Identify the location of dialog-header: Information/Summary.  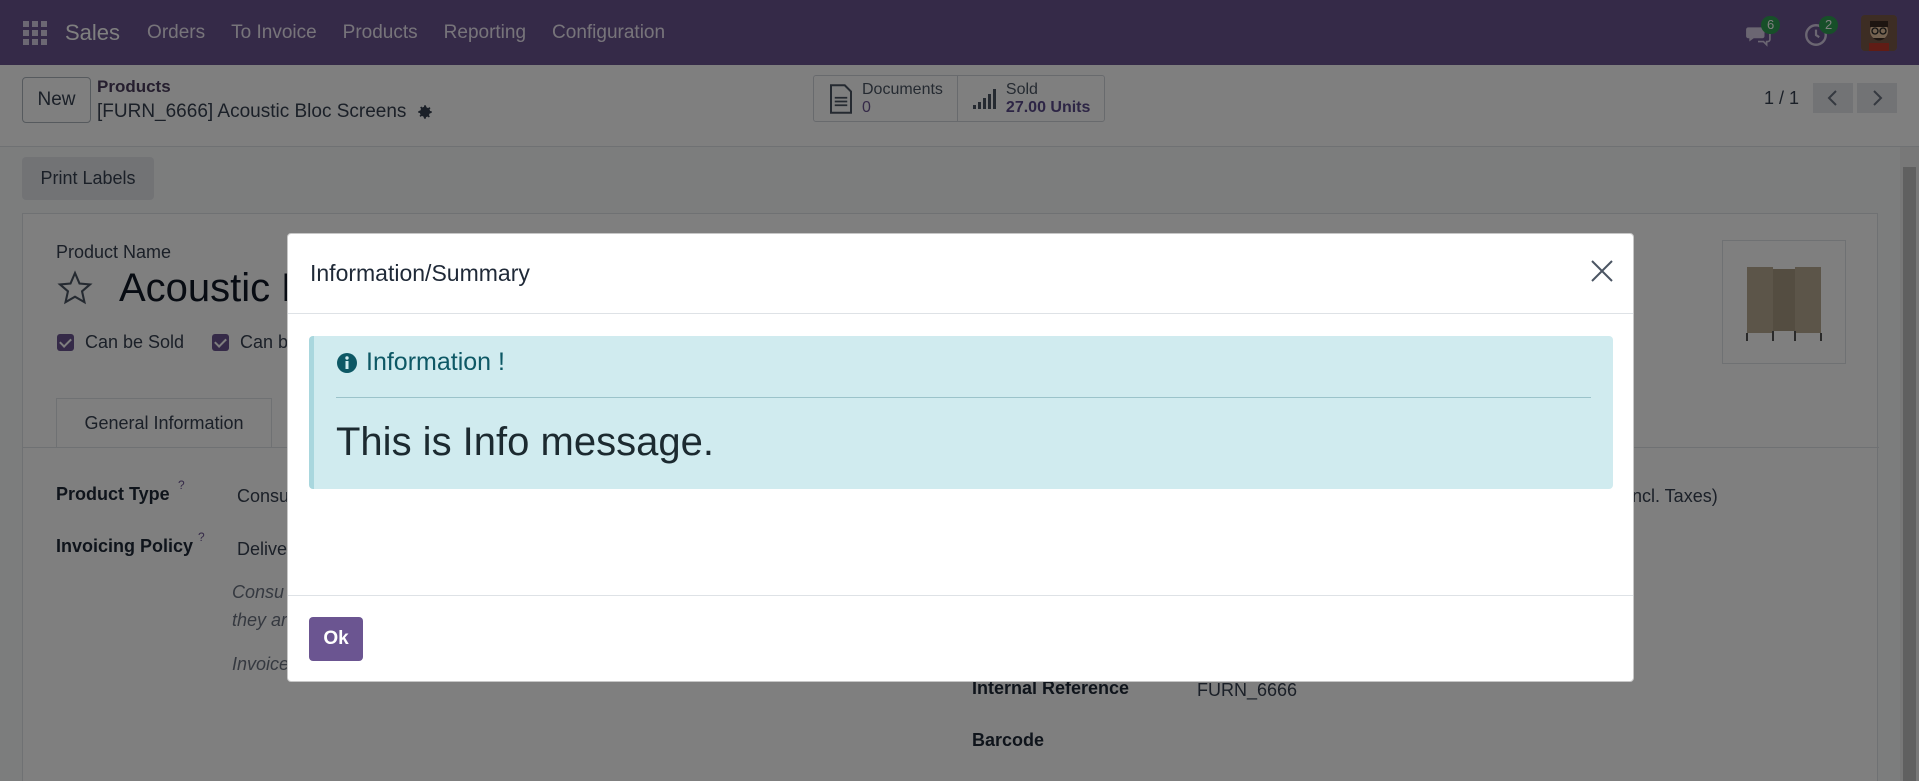
(960, 274).